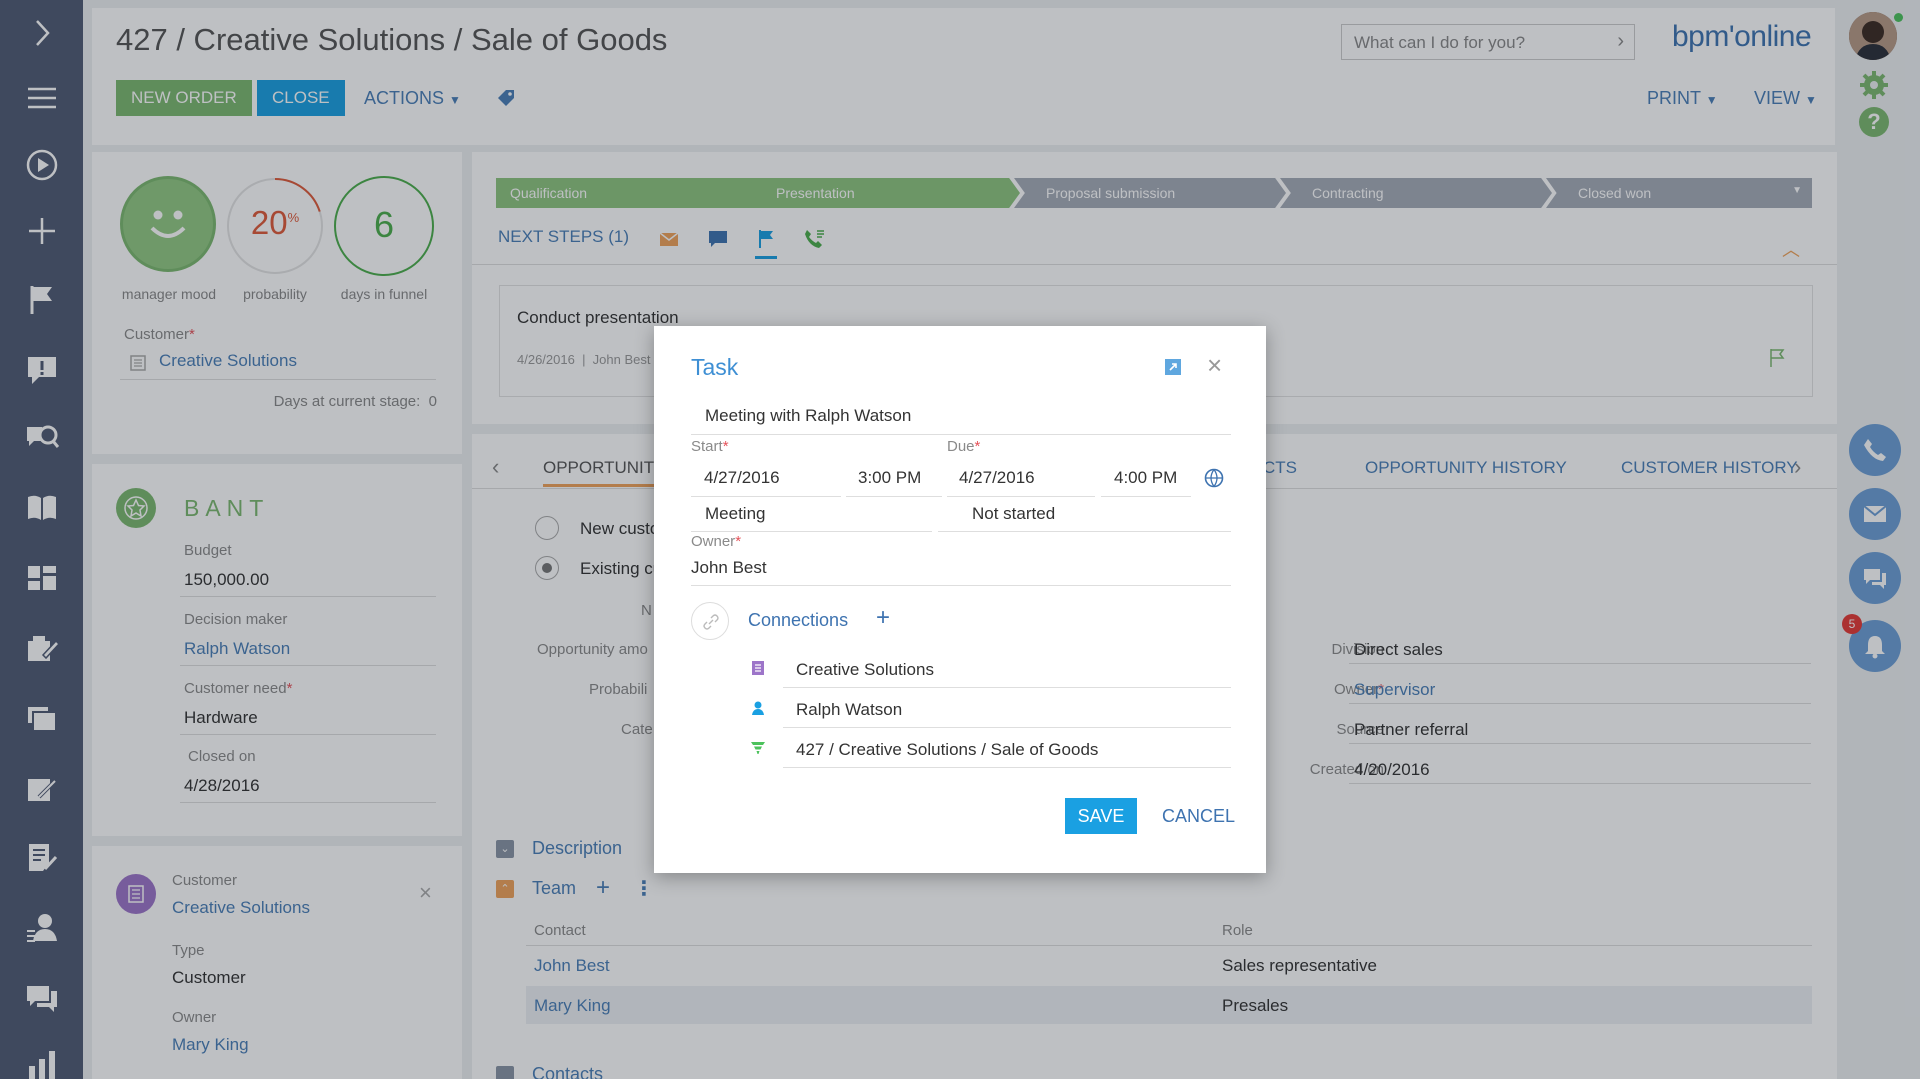 The width and height of the screenshot is (1920, 1079). Describe the element at coordinates (710, 446) in the screenshot. I see `start-label: Start*` at that location.